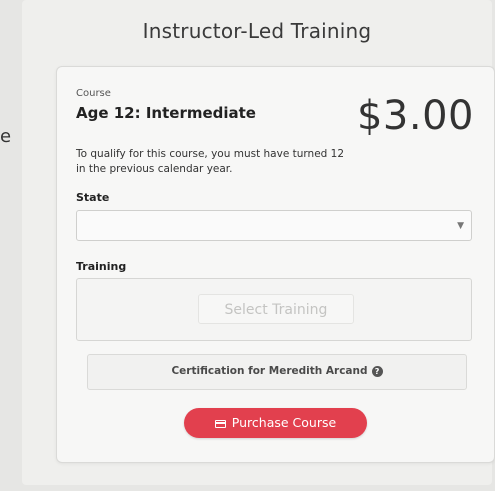  Describe the element at coordinates (93, 93) in the screenshot. I see `course-kicker: Course` at that location.